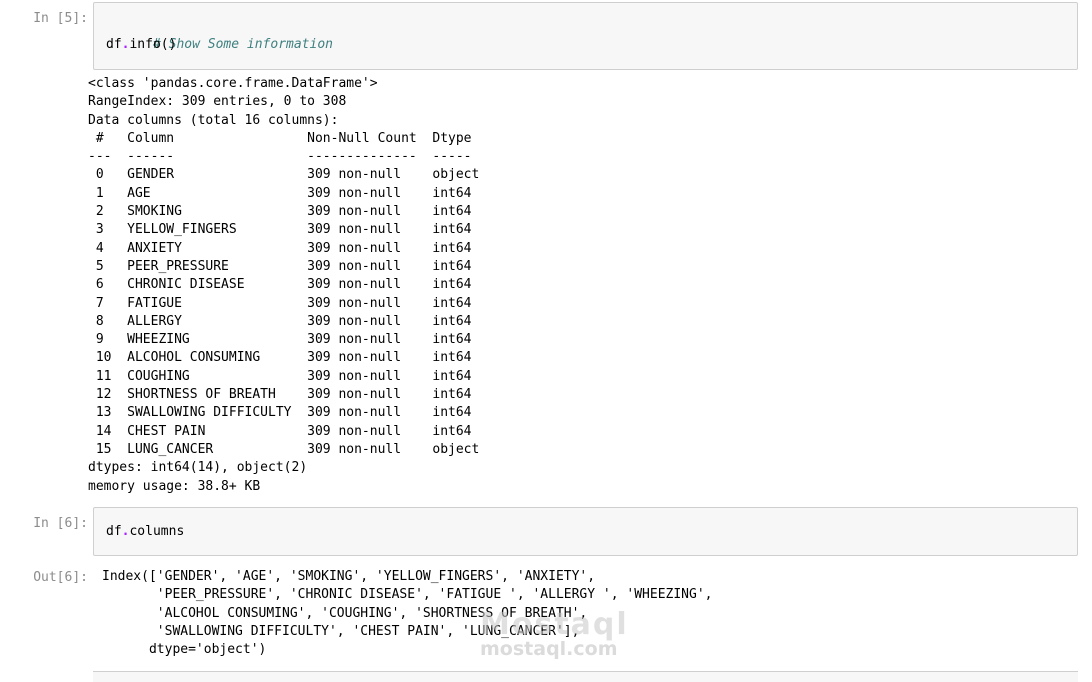 The width and height of the screenshot is (1092, 682). Describe the element at coordinates (242, 44) in the screenshot. I see `code-comment: # Show Some information` at that location.